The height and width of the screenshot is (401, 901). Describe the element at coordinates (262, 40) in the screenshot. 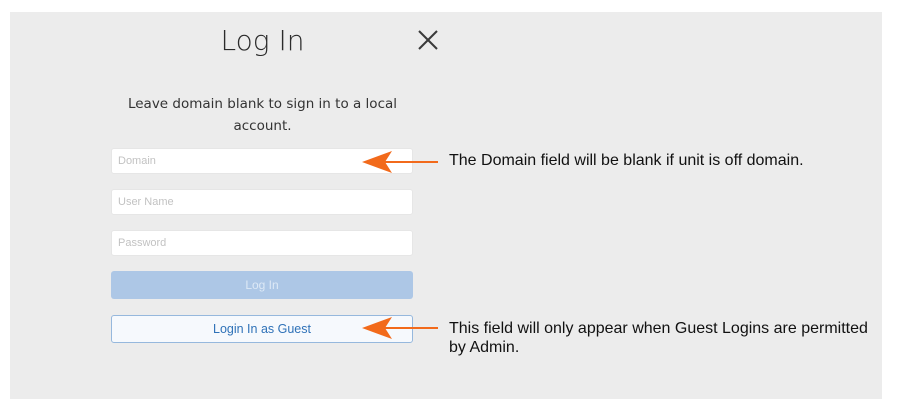

I see `dialog-title: Log In` at that location.